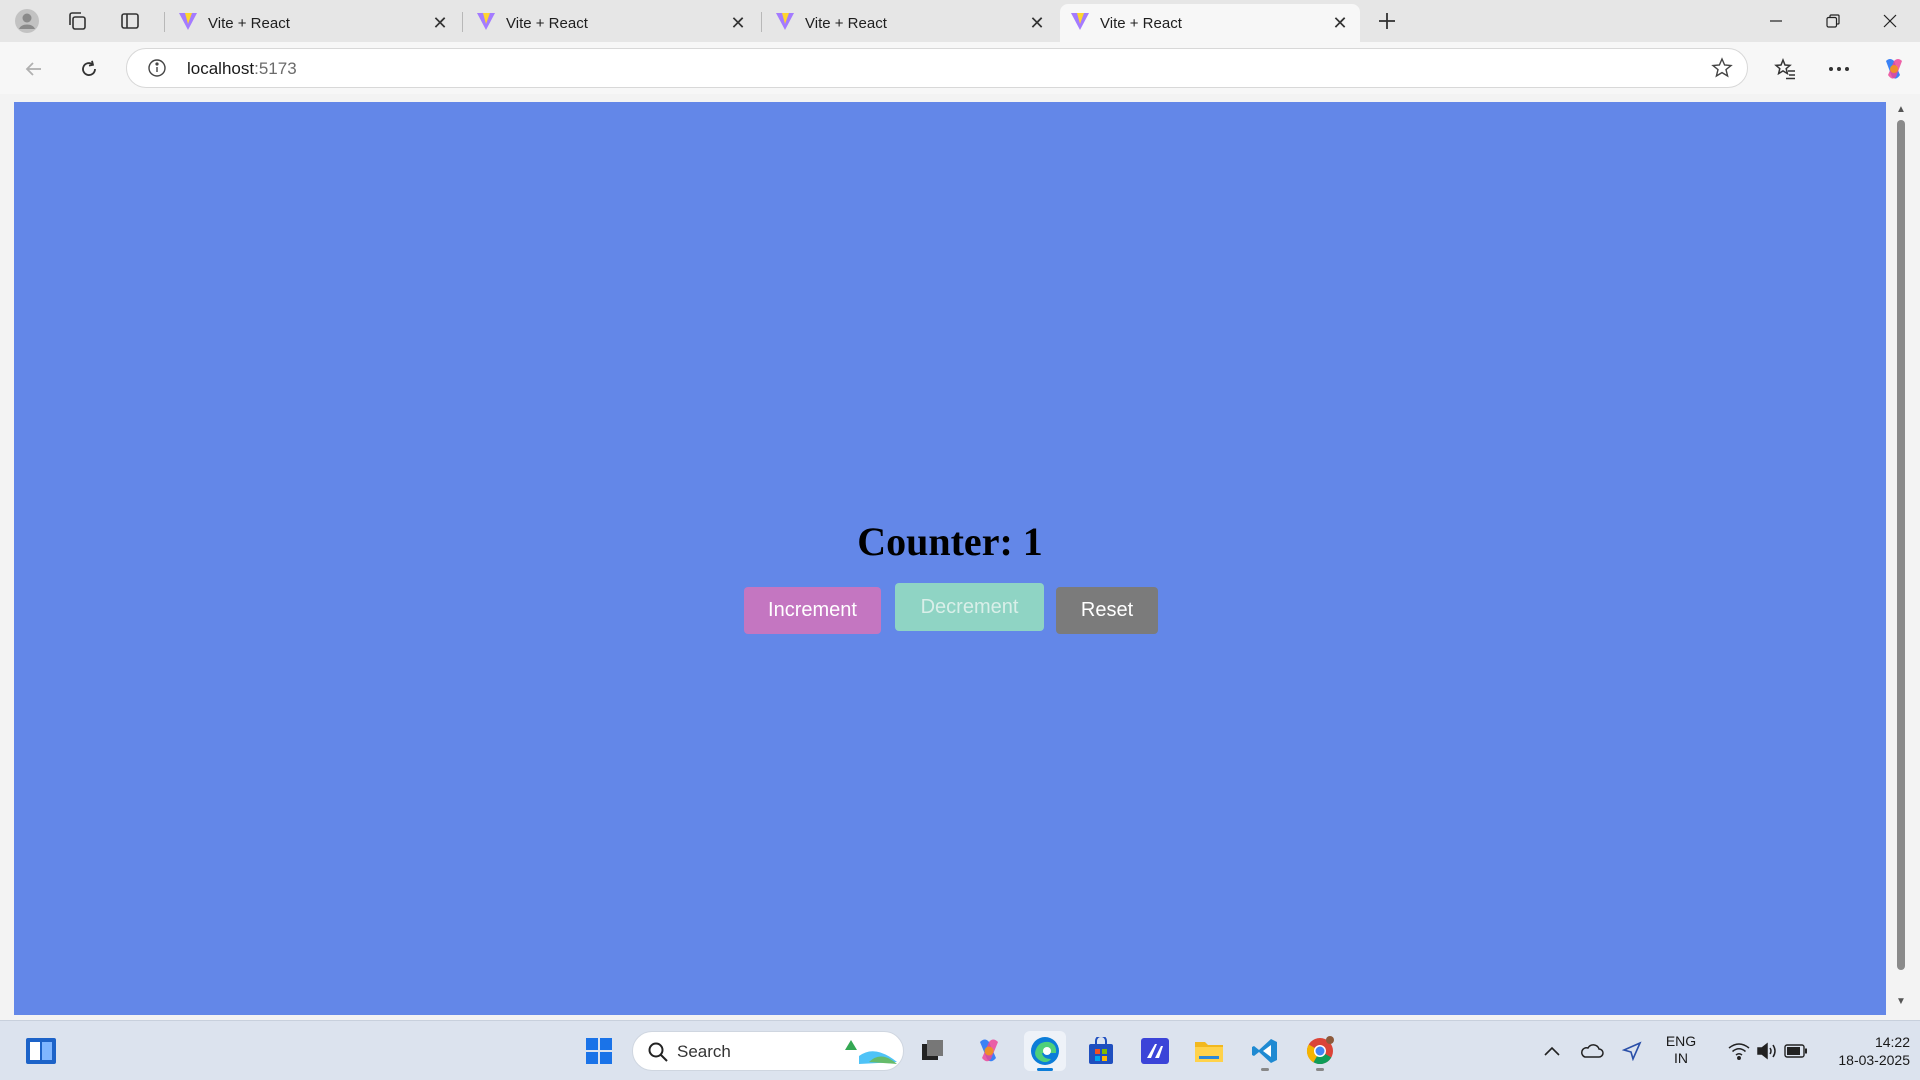 The image size is (1920, 1080). What do you see at coordinates (1894, 69) in the screenshot?
I see `copilot-icon` at bounding box center [1894, 69].